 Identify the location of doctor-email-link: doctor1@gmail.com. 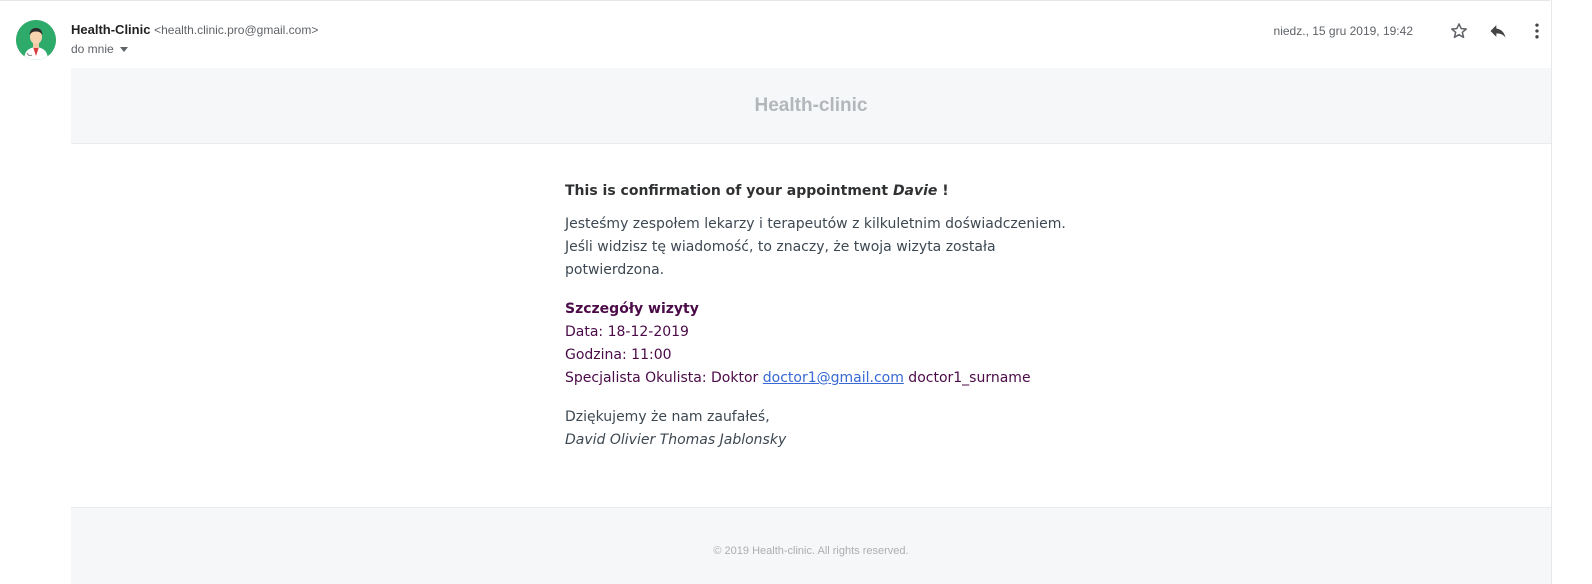
(833, 378).